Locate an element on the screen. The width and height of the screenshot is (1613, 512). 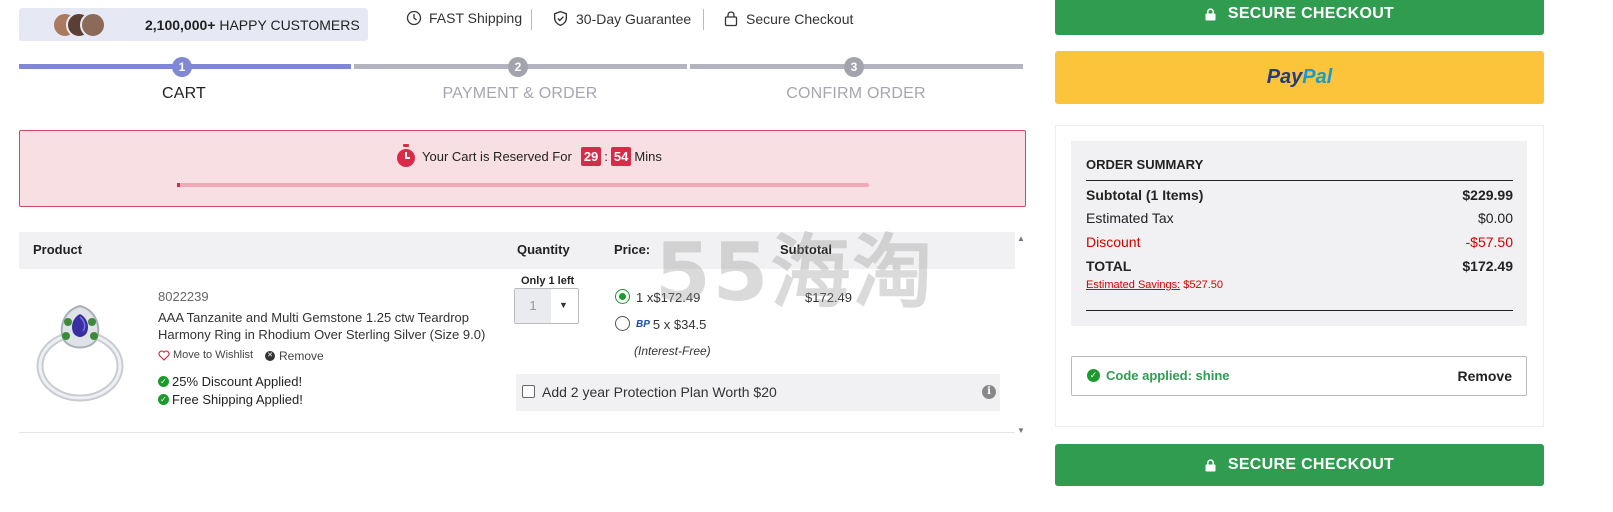
reservation-progress-bar is located at coordinates (523, 185).